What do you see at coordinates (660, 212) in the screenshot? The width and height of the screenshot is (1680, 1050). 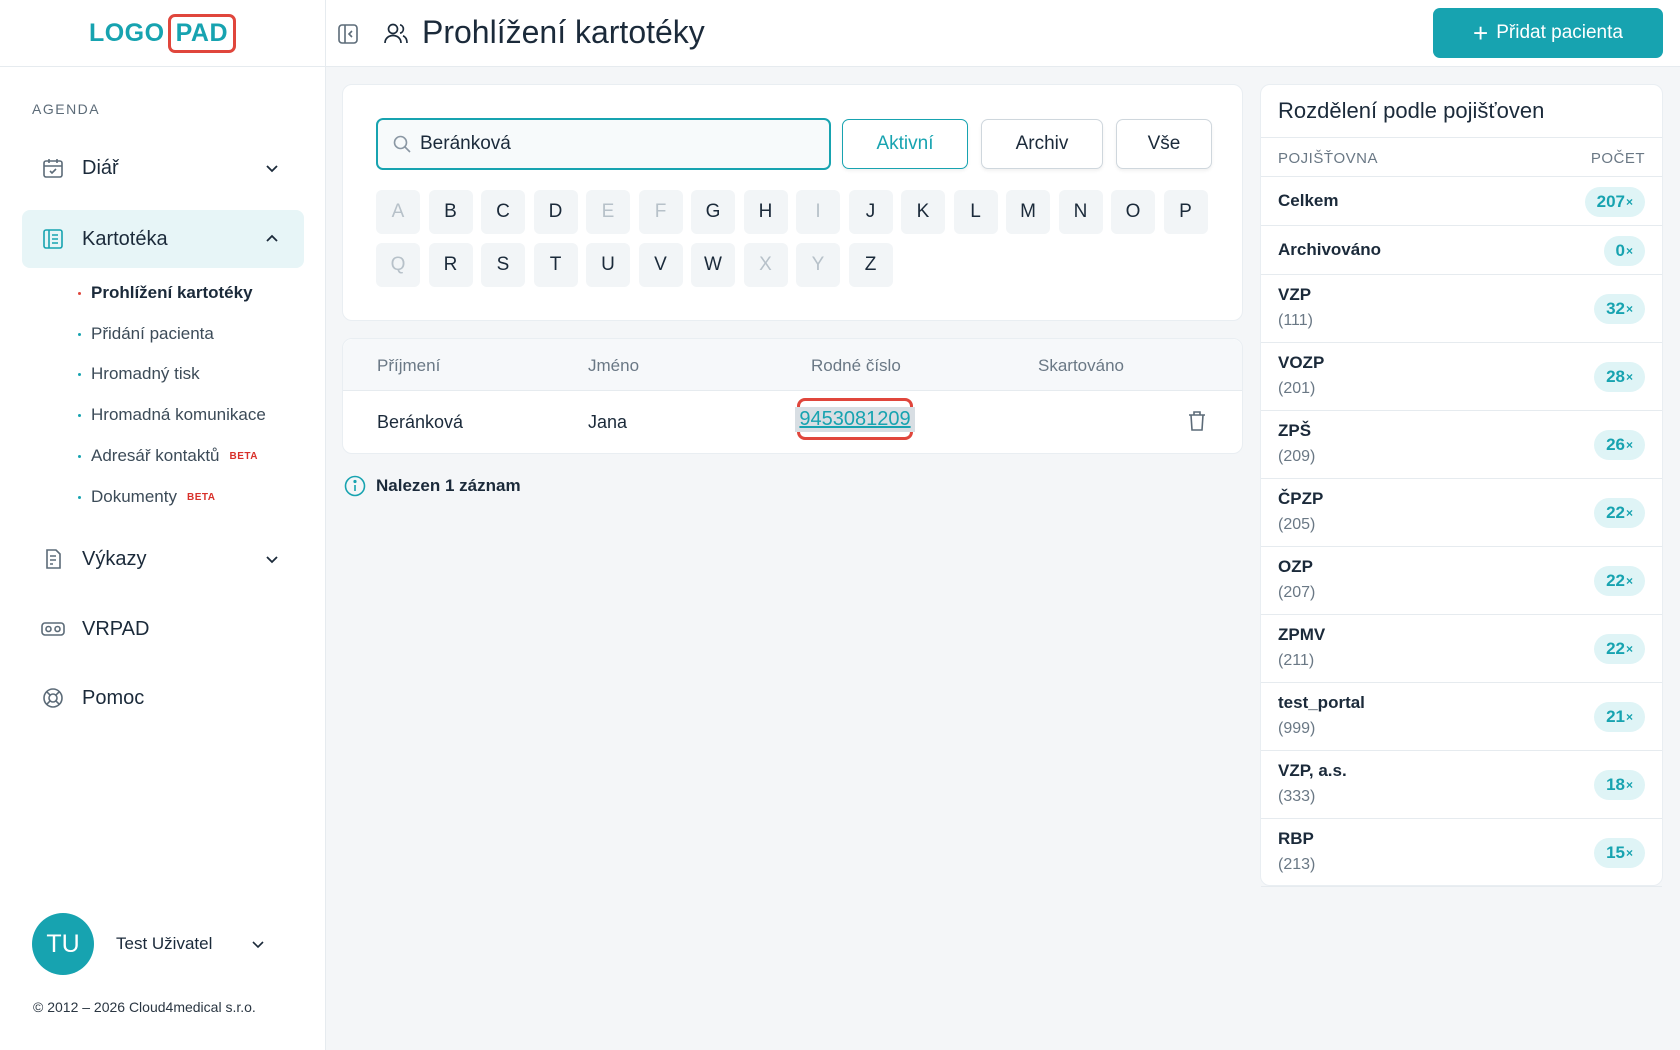 I see `letter-button-f: F` at bounding box center [660, 212].